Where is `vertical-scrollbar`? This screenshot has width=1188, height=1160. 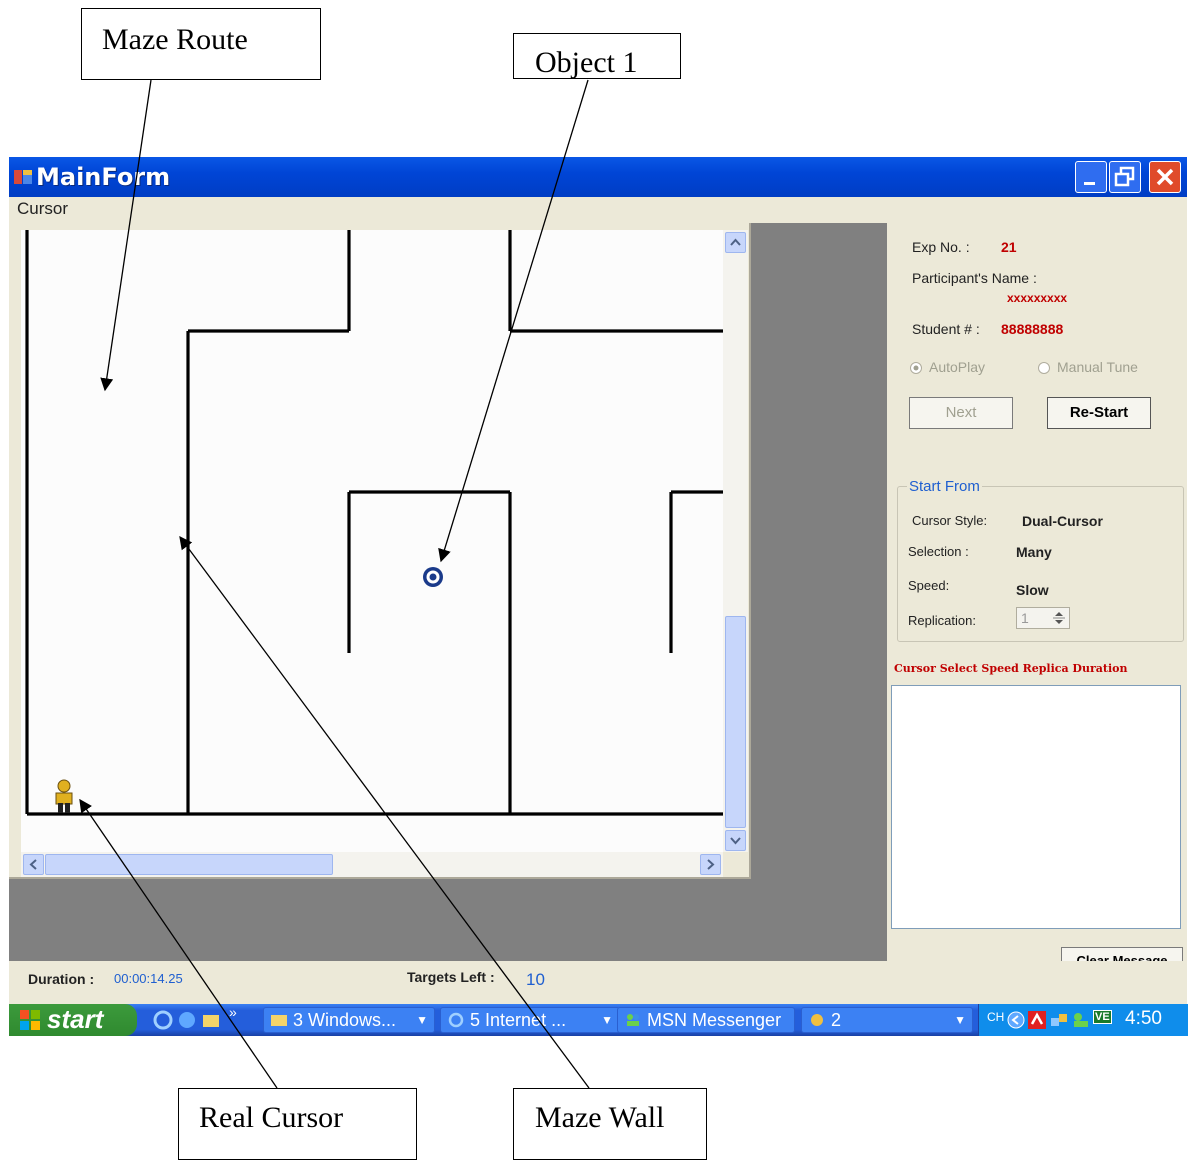
vertical-scrollbar is located at coordinates (735, 541).